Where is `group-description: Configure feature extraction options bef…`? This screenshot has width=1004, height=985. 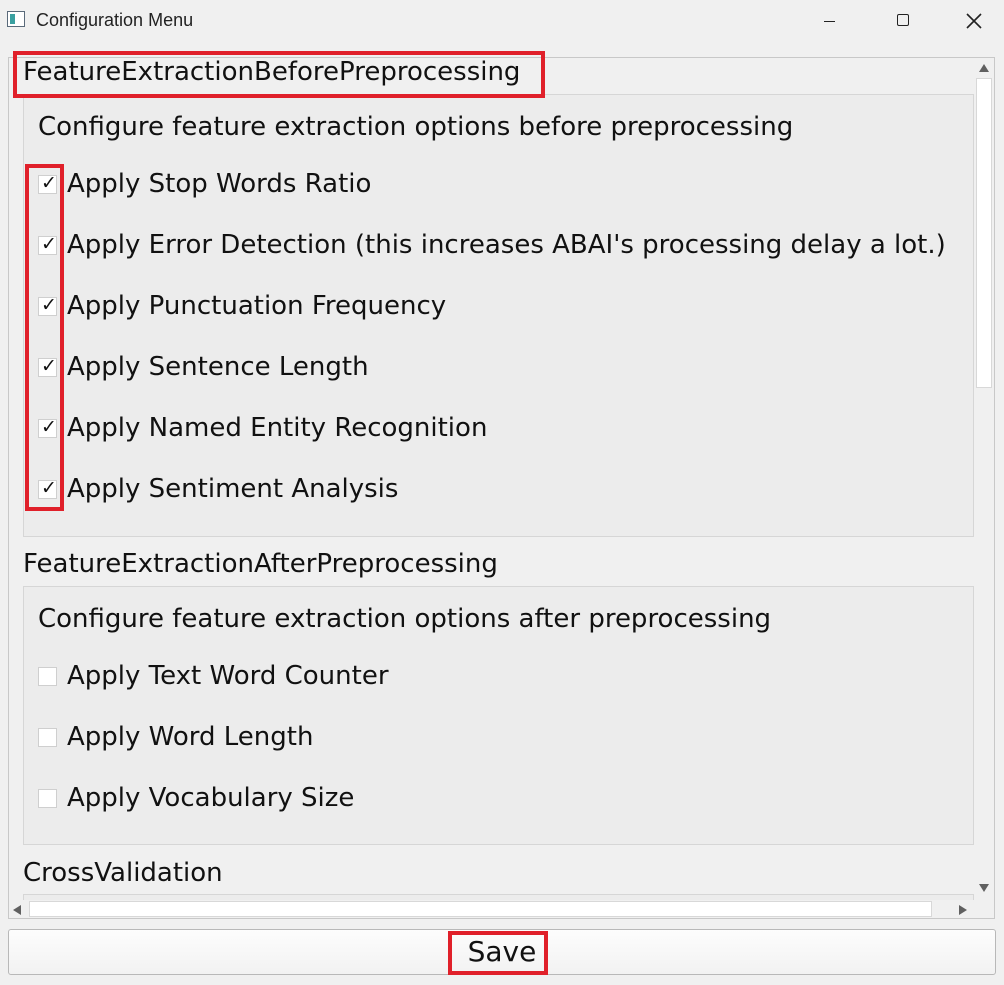 group-description: Configure feature extraction options bef… is located at coordinates (416, 127).